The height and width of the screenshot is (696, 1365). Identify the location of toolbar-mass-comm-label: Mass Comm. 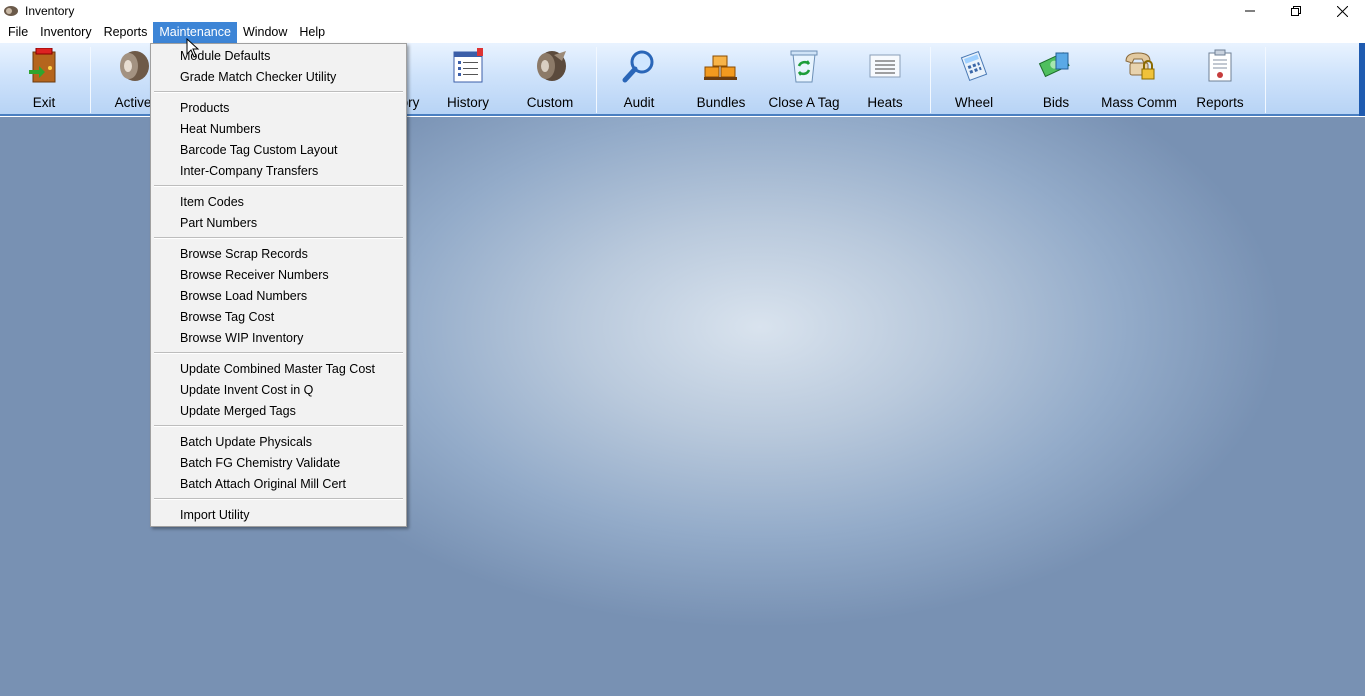
(1139, 102).